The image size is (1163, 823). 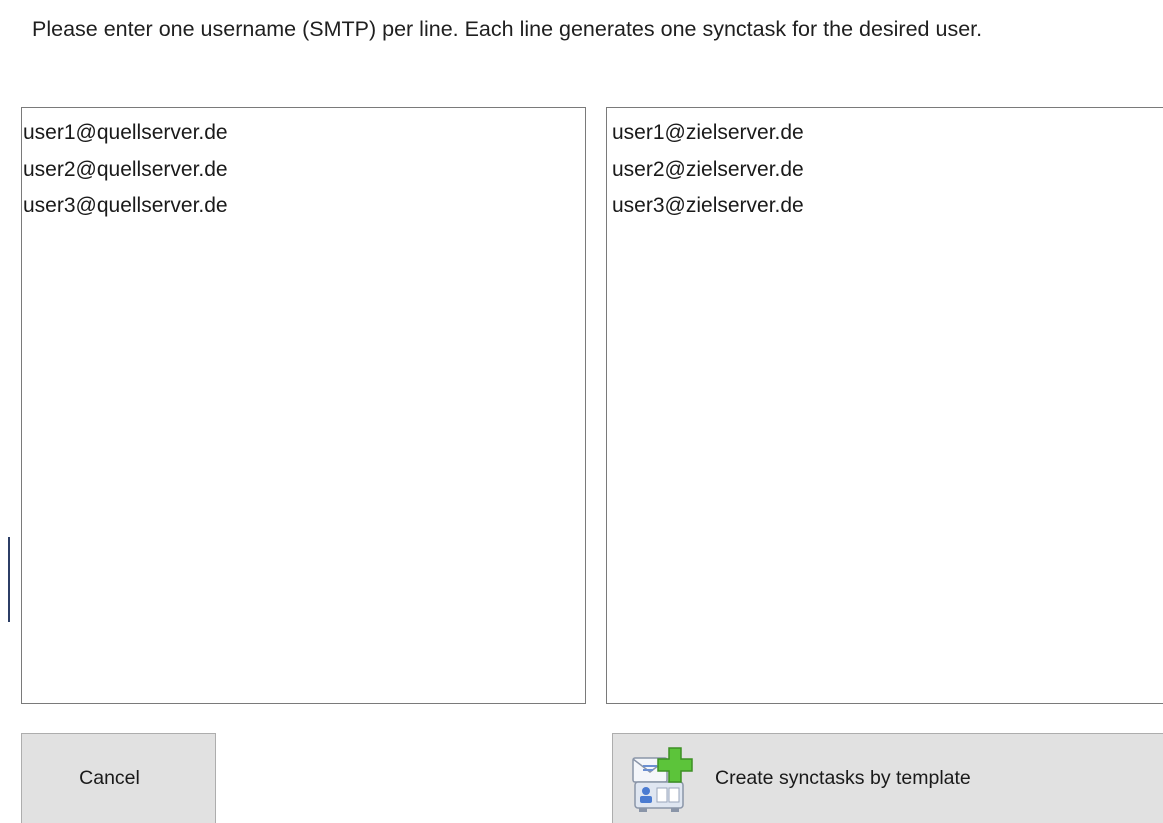 I want to click on create-synctasks-label: Create synctasks by template, so click(x=843, y=778).